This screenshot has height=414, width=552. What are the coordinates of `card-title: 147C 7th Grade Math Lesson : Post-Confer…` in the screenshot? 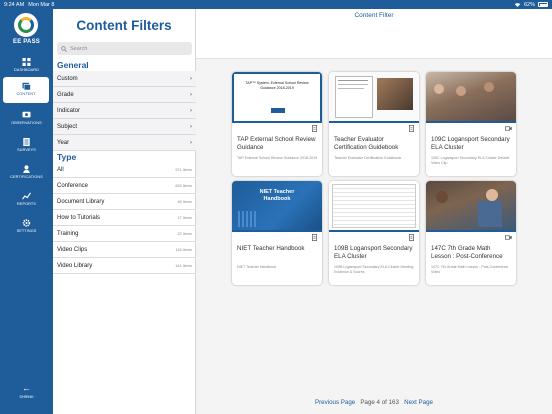 It's located at (467, 252).